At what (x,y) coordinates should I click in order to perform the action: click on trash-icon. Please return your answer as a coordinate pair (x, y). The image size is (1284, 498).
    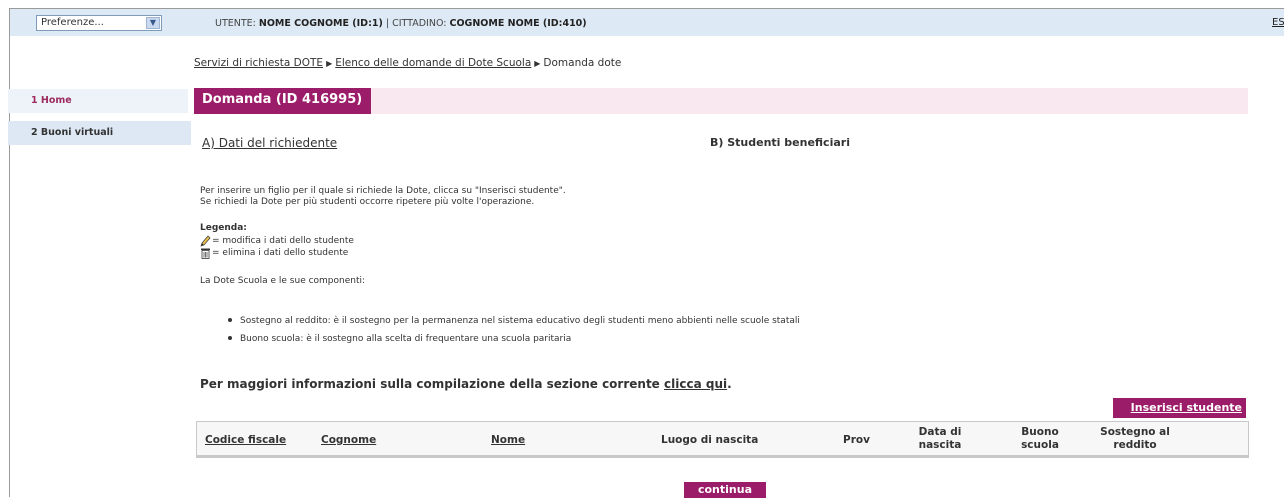
    Looking at the image, I should click on (205, 253).